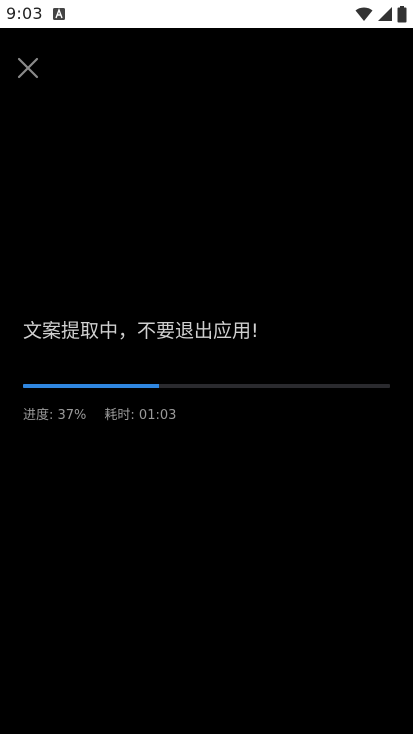 This screenshot has height=734, width=413. Describe the element at coordinates (364, 14) in the screenshot. I see `wifi-icon` at that location.